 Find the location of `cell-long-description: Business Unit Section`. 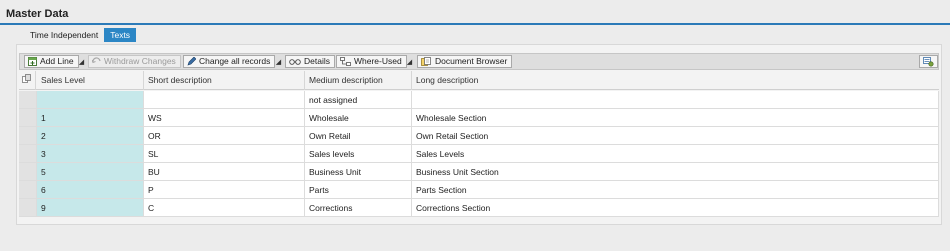

cell-long-description: Business Unit Section is located at coordinates (675, 172).